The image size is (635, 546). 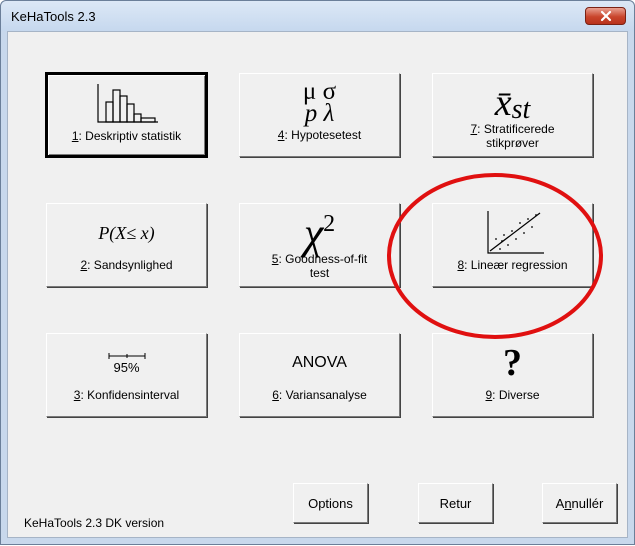 What do you see at coordinates (319, 375) in the screenshot?
I see `anova-button: ANOVA 6: Variansanalyse` at bounding box center [319, 375].